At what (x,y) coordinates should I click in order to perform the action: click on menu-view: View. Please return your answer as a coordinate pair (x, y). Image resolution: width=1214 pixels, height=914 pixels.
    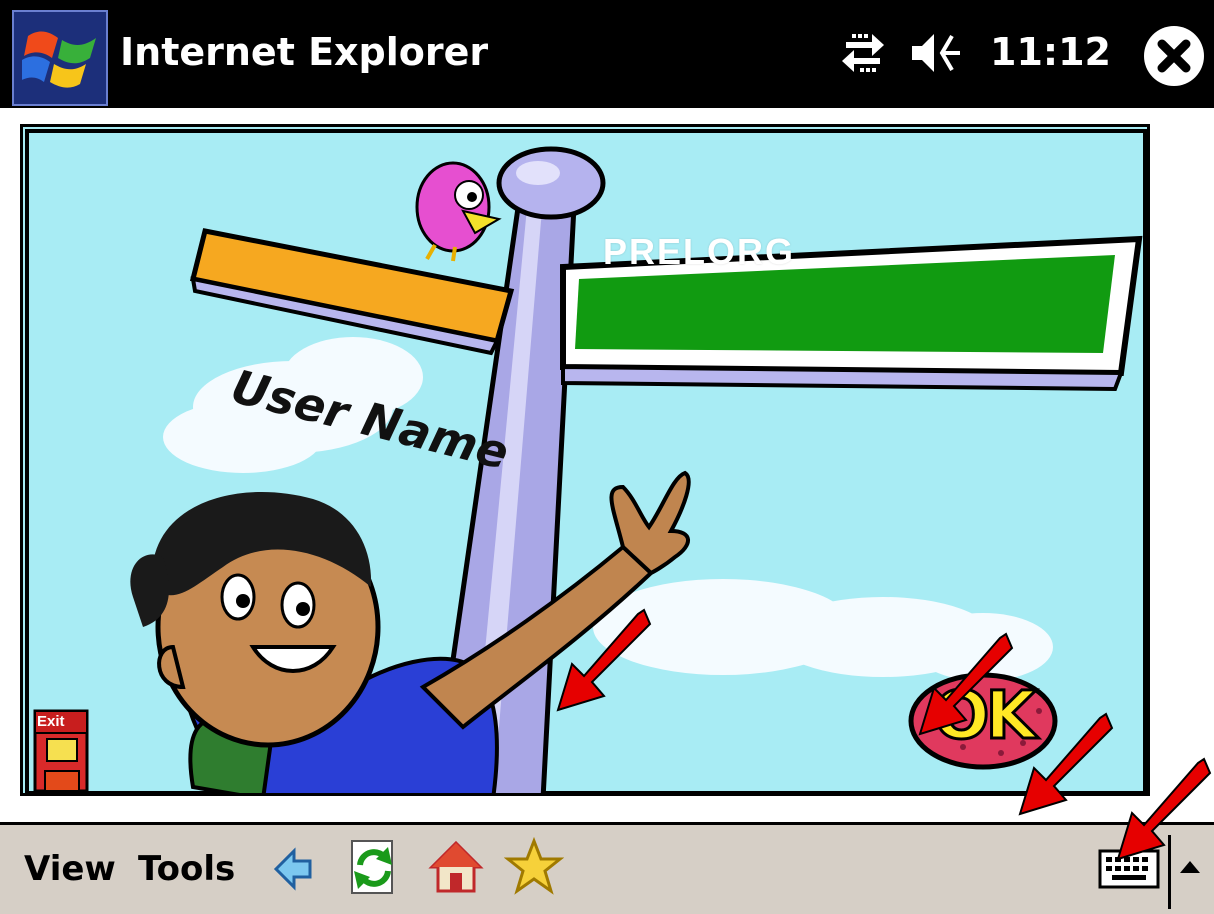
    Looking at the image, I should click on (70, 869).